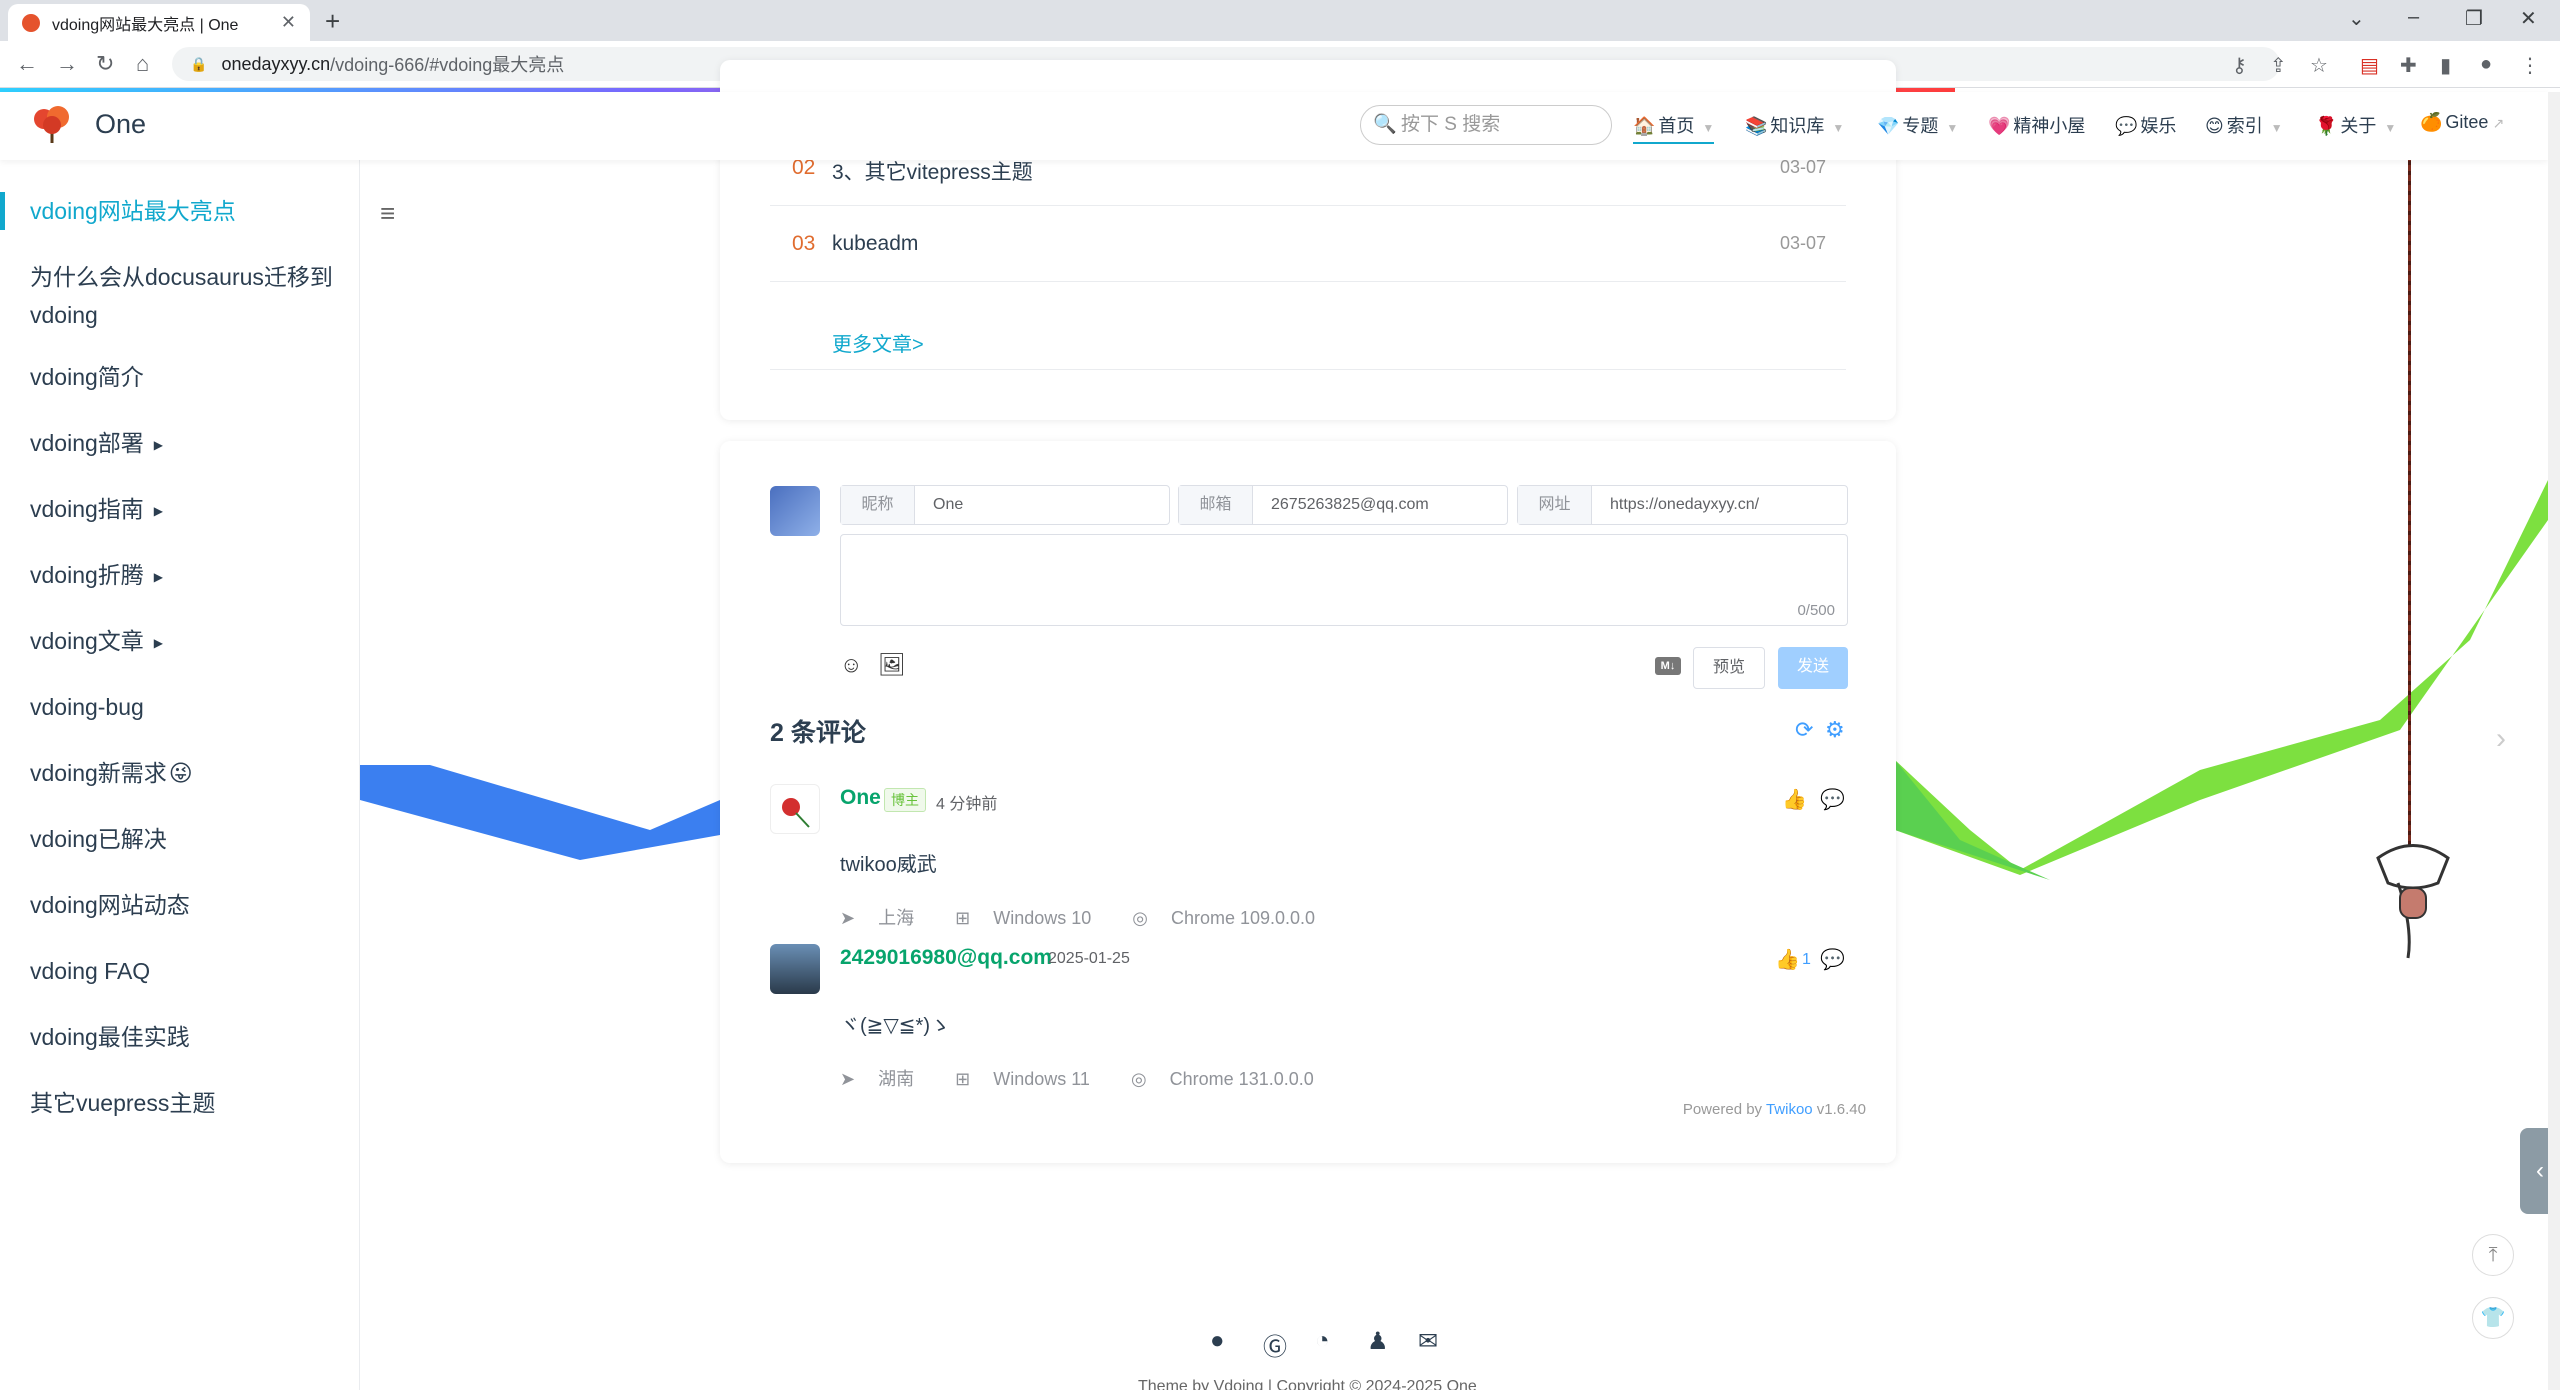 This screenshot has width=2560, height=1390. What do you see at coordinates (2528, 18) in the screenshot?
I see `close-window-button: ✕` at bounding box center [2528, 18].